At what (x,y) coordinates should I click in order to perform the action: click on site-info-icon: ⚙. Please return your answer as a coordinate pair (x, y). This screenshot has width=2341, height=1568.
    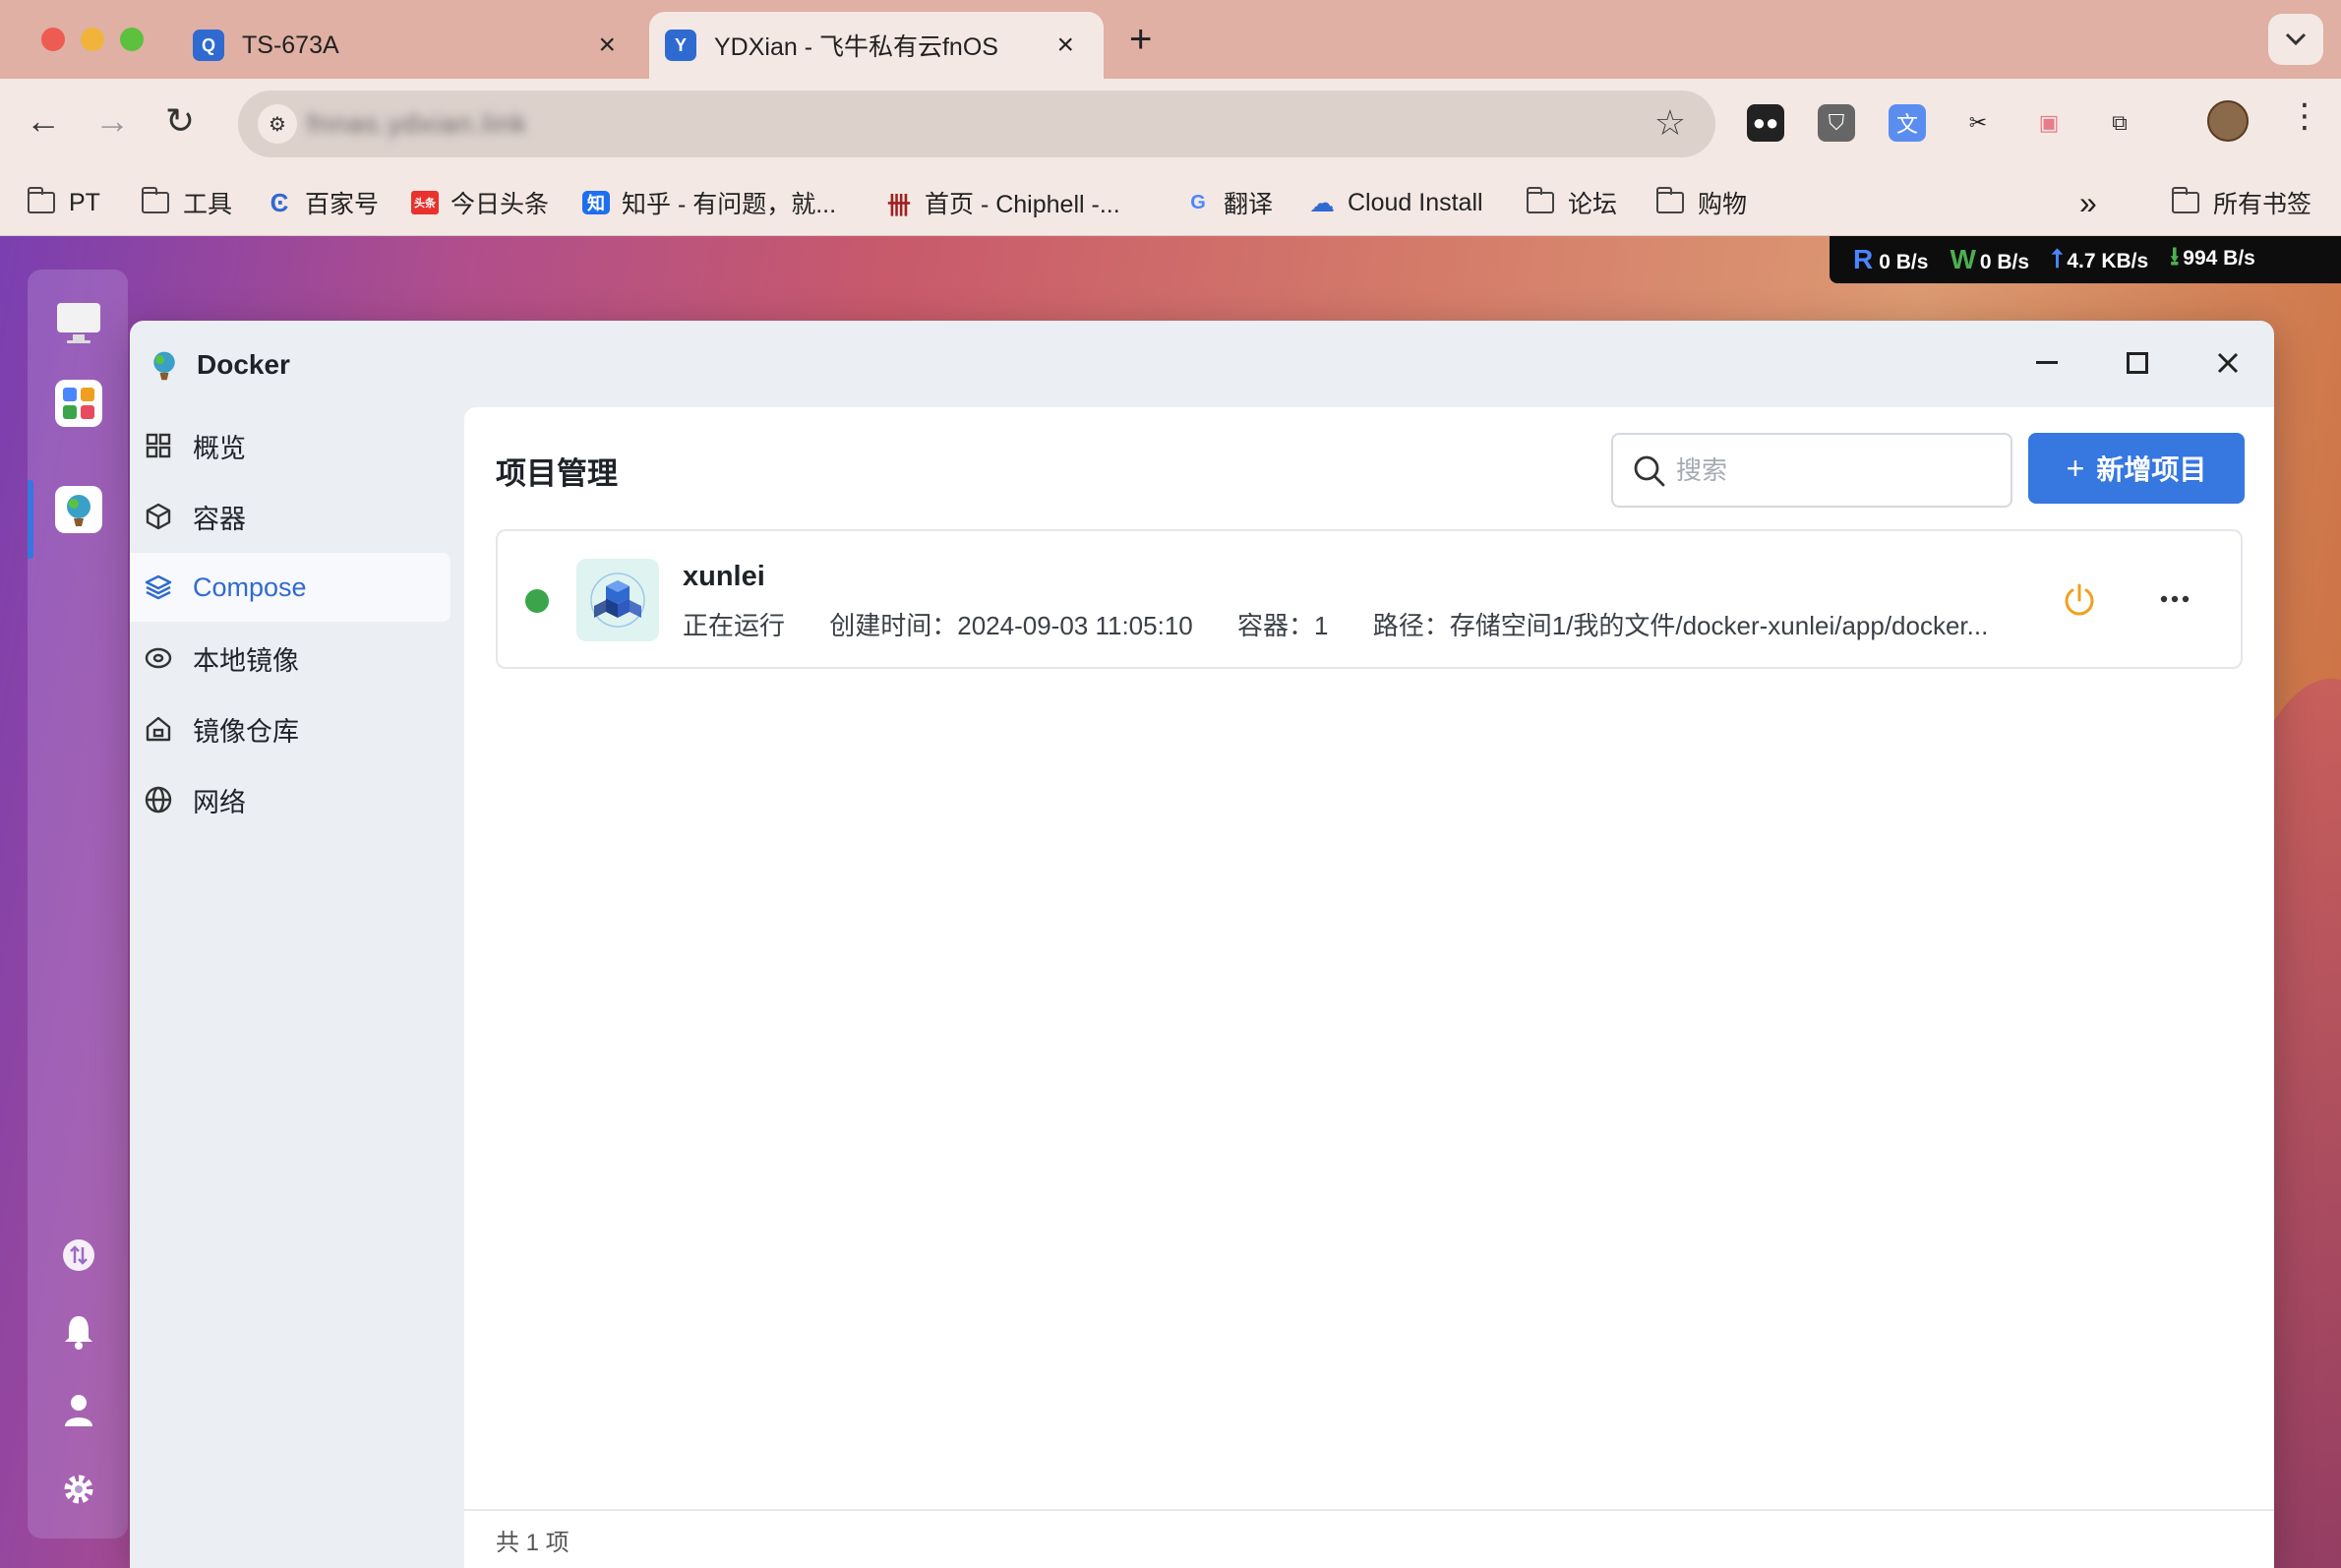
    Looking at the image, I should click on (277, 124).